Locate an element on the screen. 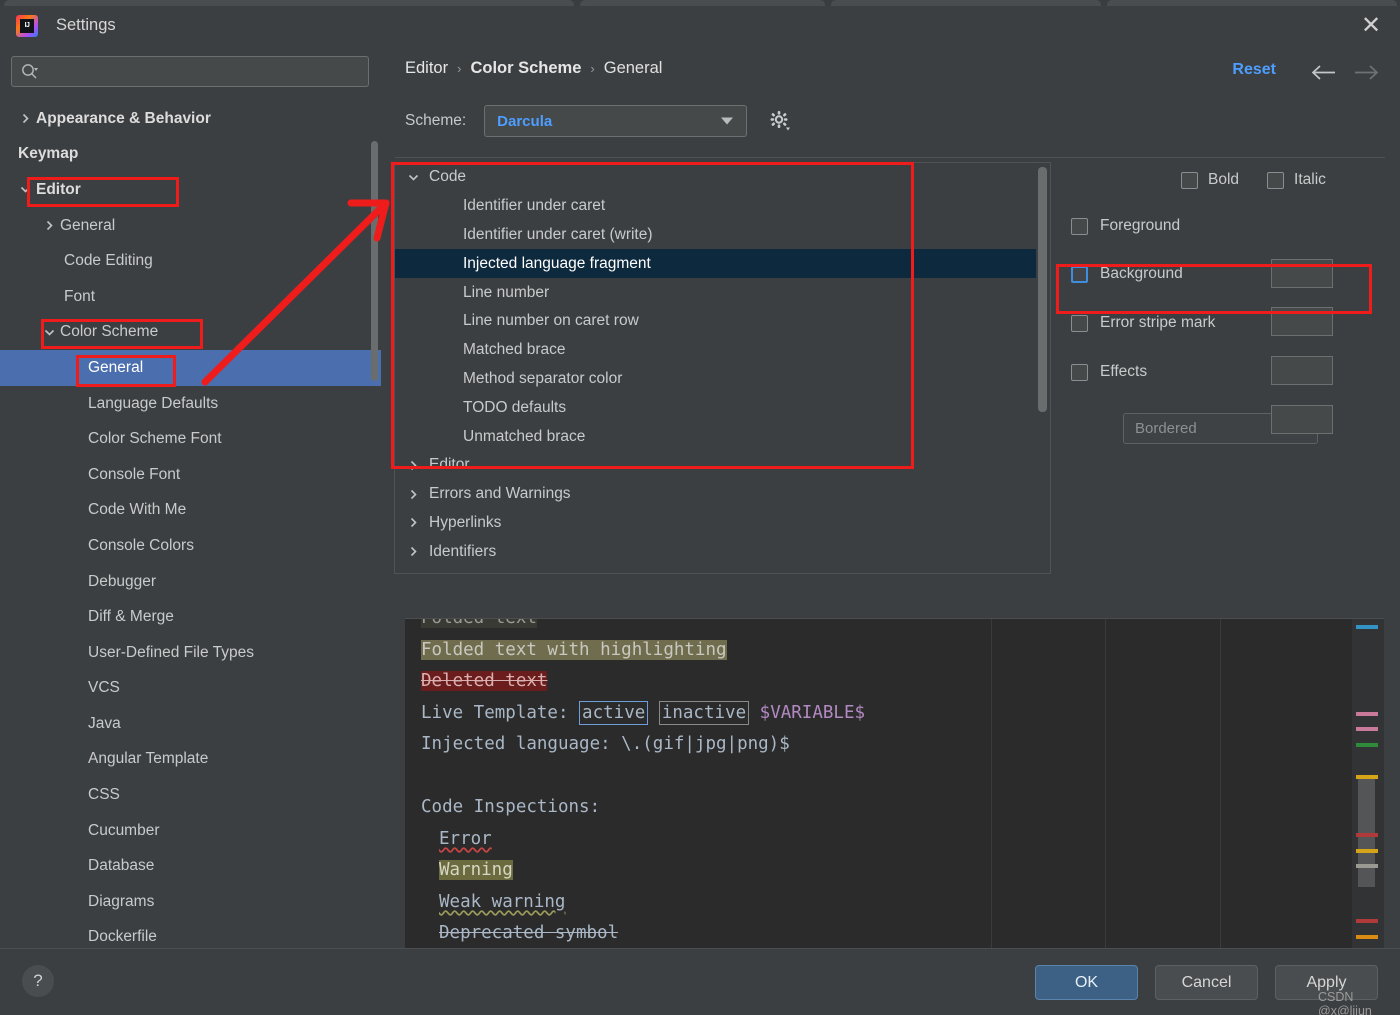 Image resolution: width=1400 pixels, height=1015 pixels. sidebar-item-css: CSS is located at coordinates (190, 795).